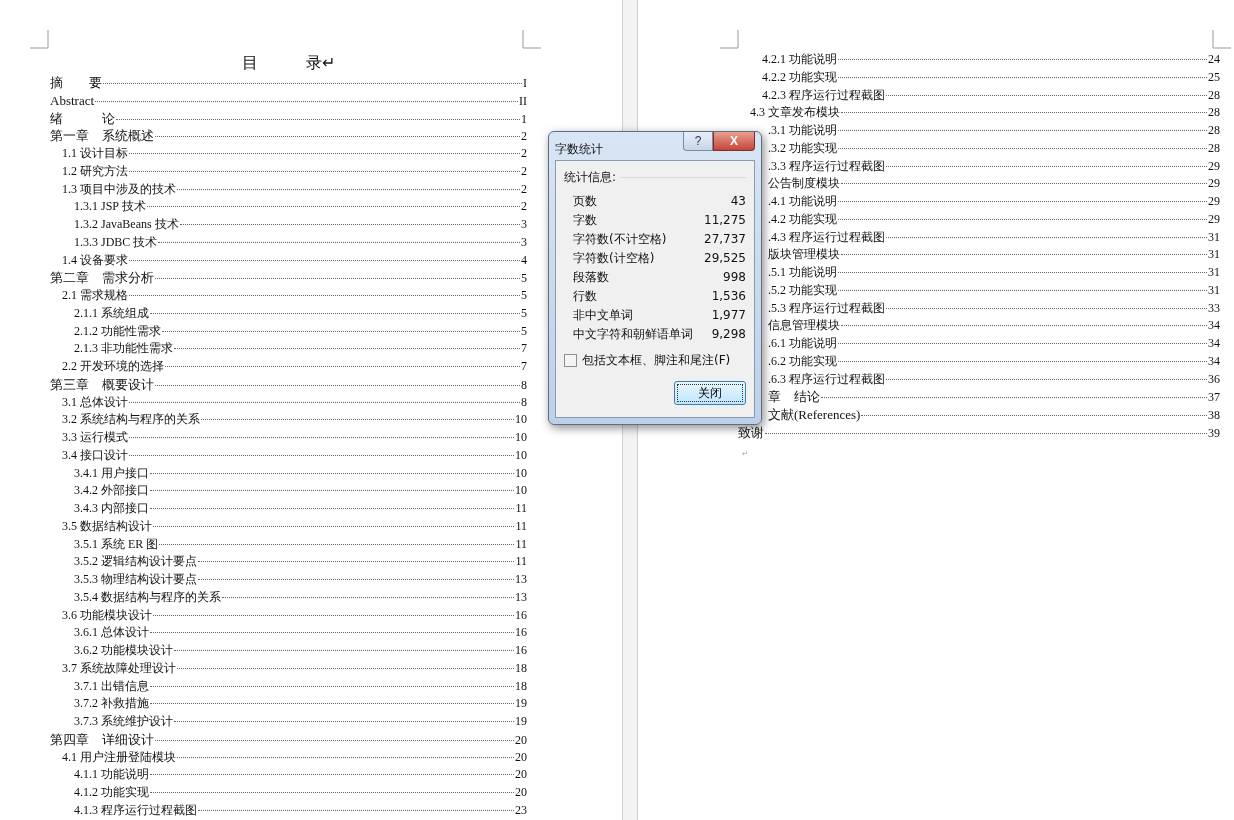 This screenshot has height=820, width=1234. What do you see at coordinates (656, 360) in the screenshot?
I see `checkbox-label: 包括文本框、脚注和尾注(F)` at bounding box center [656, 360].